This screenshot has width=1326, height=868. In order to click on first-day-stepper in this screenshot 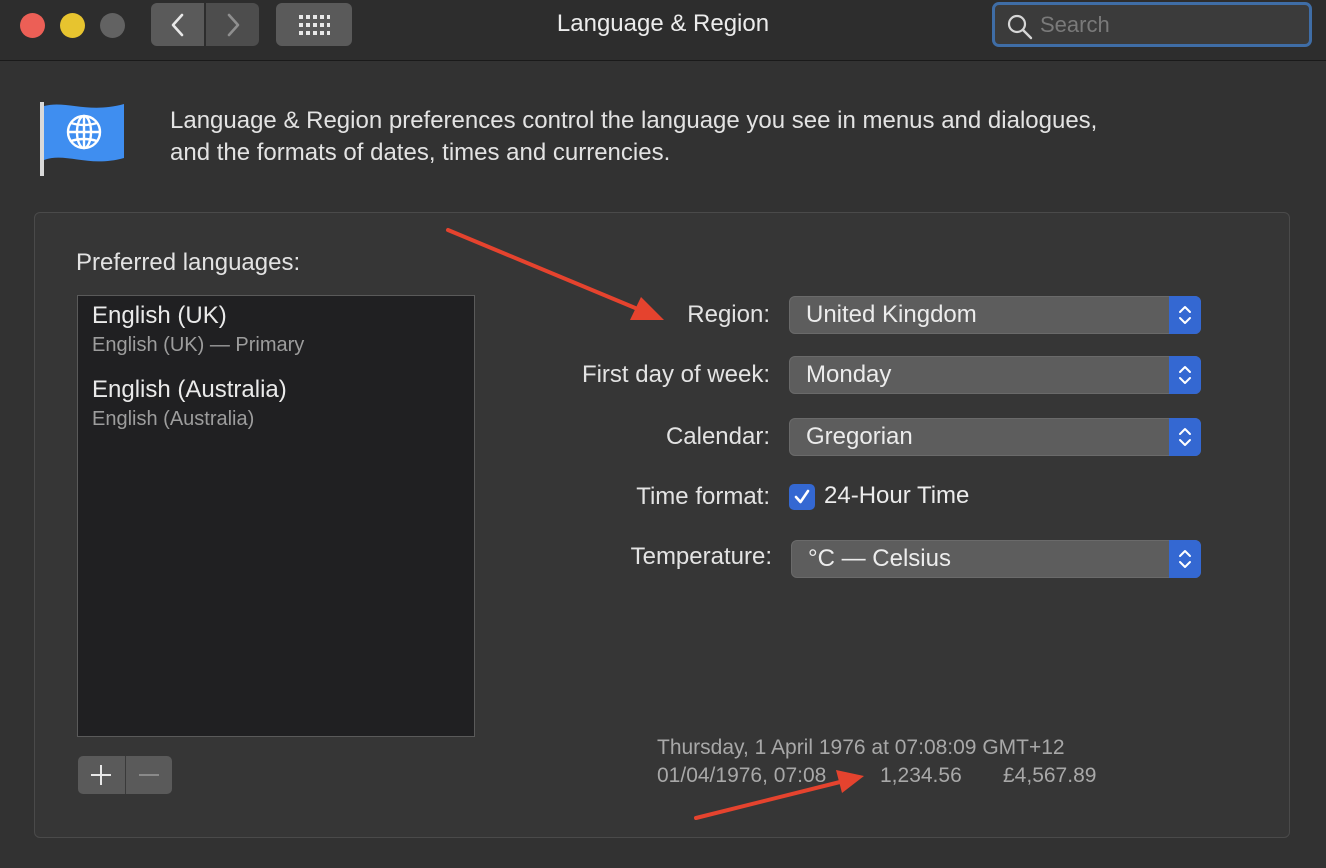, I will do `click(1185, 375)`.